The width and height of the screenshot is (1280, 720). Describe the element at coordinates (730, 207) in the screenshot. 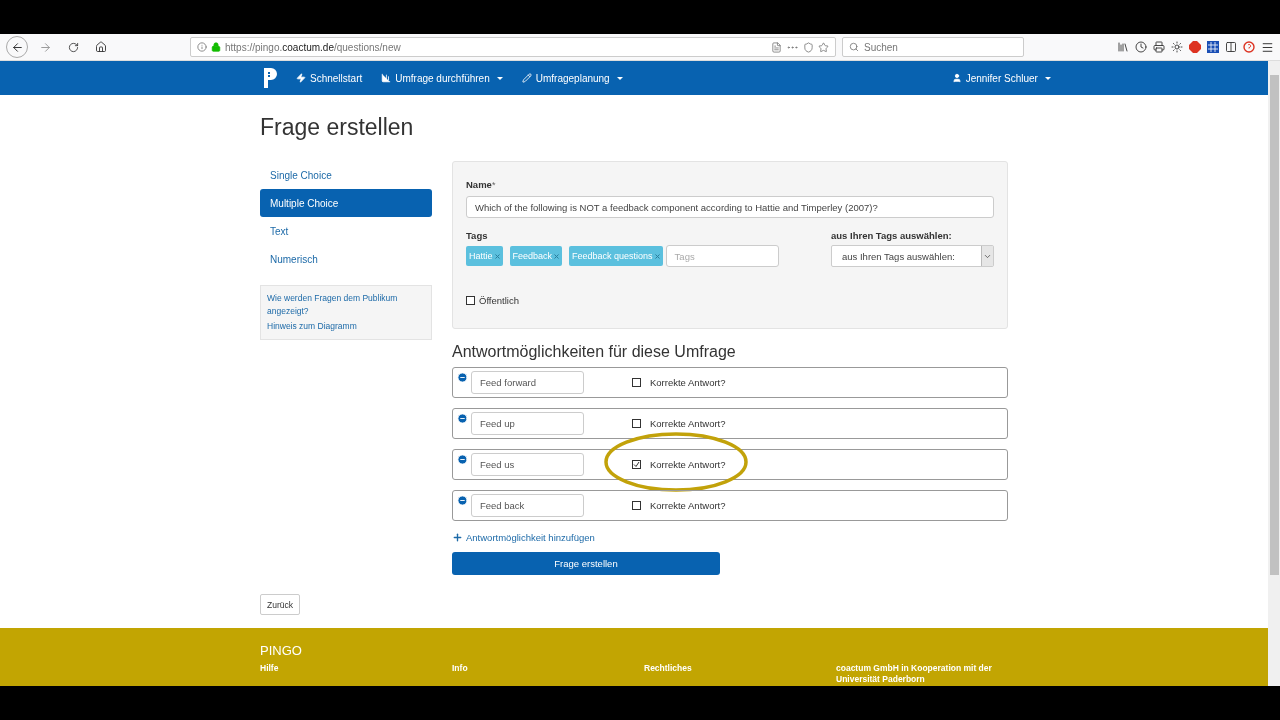

I see `name-field: Which of the following is NOT a feedback component according to Hattie and Timperley (2007)?` at that location.